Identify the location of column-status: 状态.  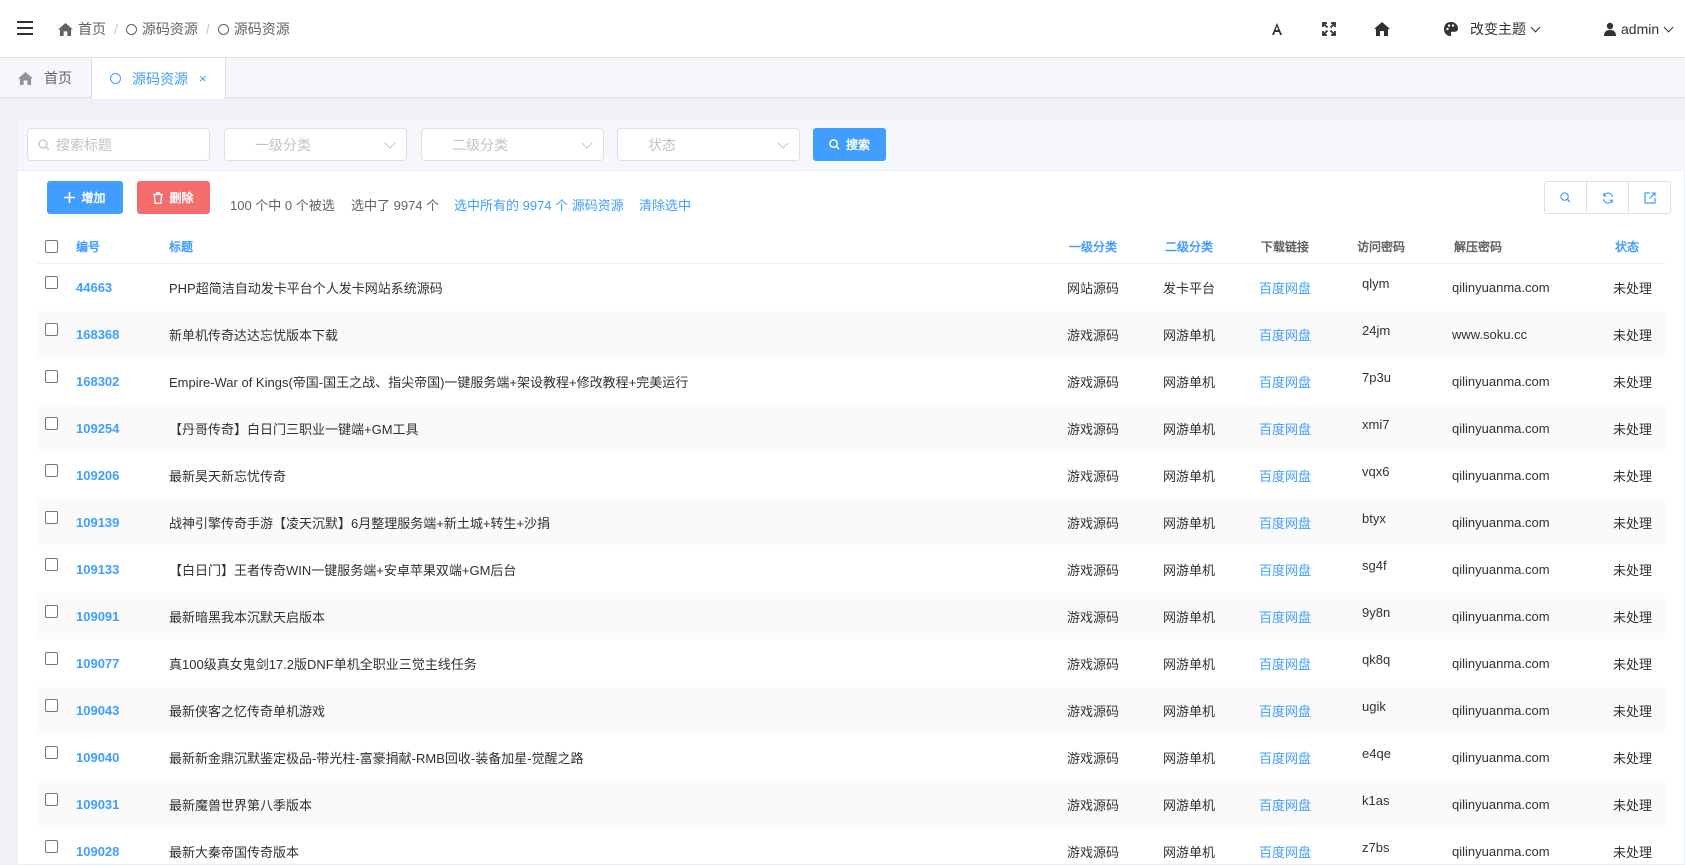
(1627, 246).